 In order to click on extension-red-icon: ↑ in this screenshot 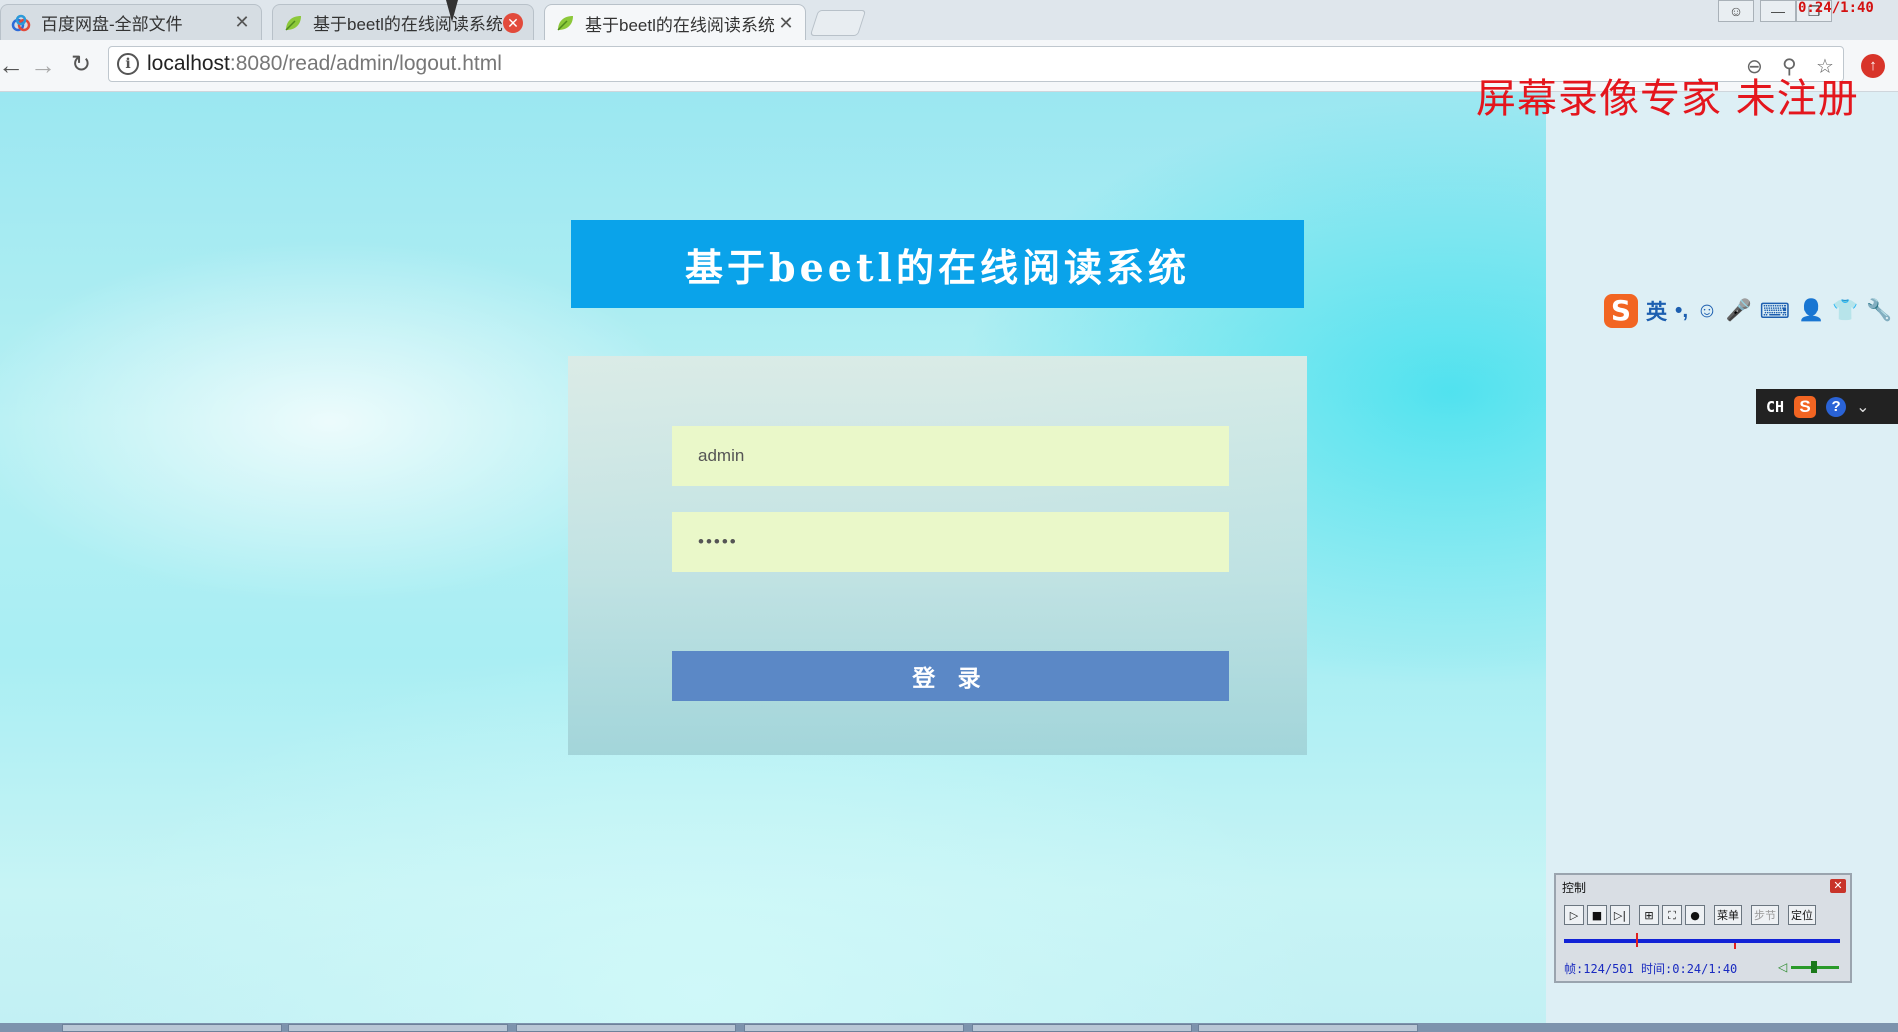, I will do `click(1873, 66)`.